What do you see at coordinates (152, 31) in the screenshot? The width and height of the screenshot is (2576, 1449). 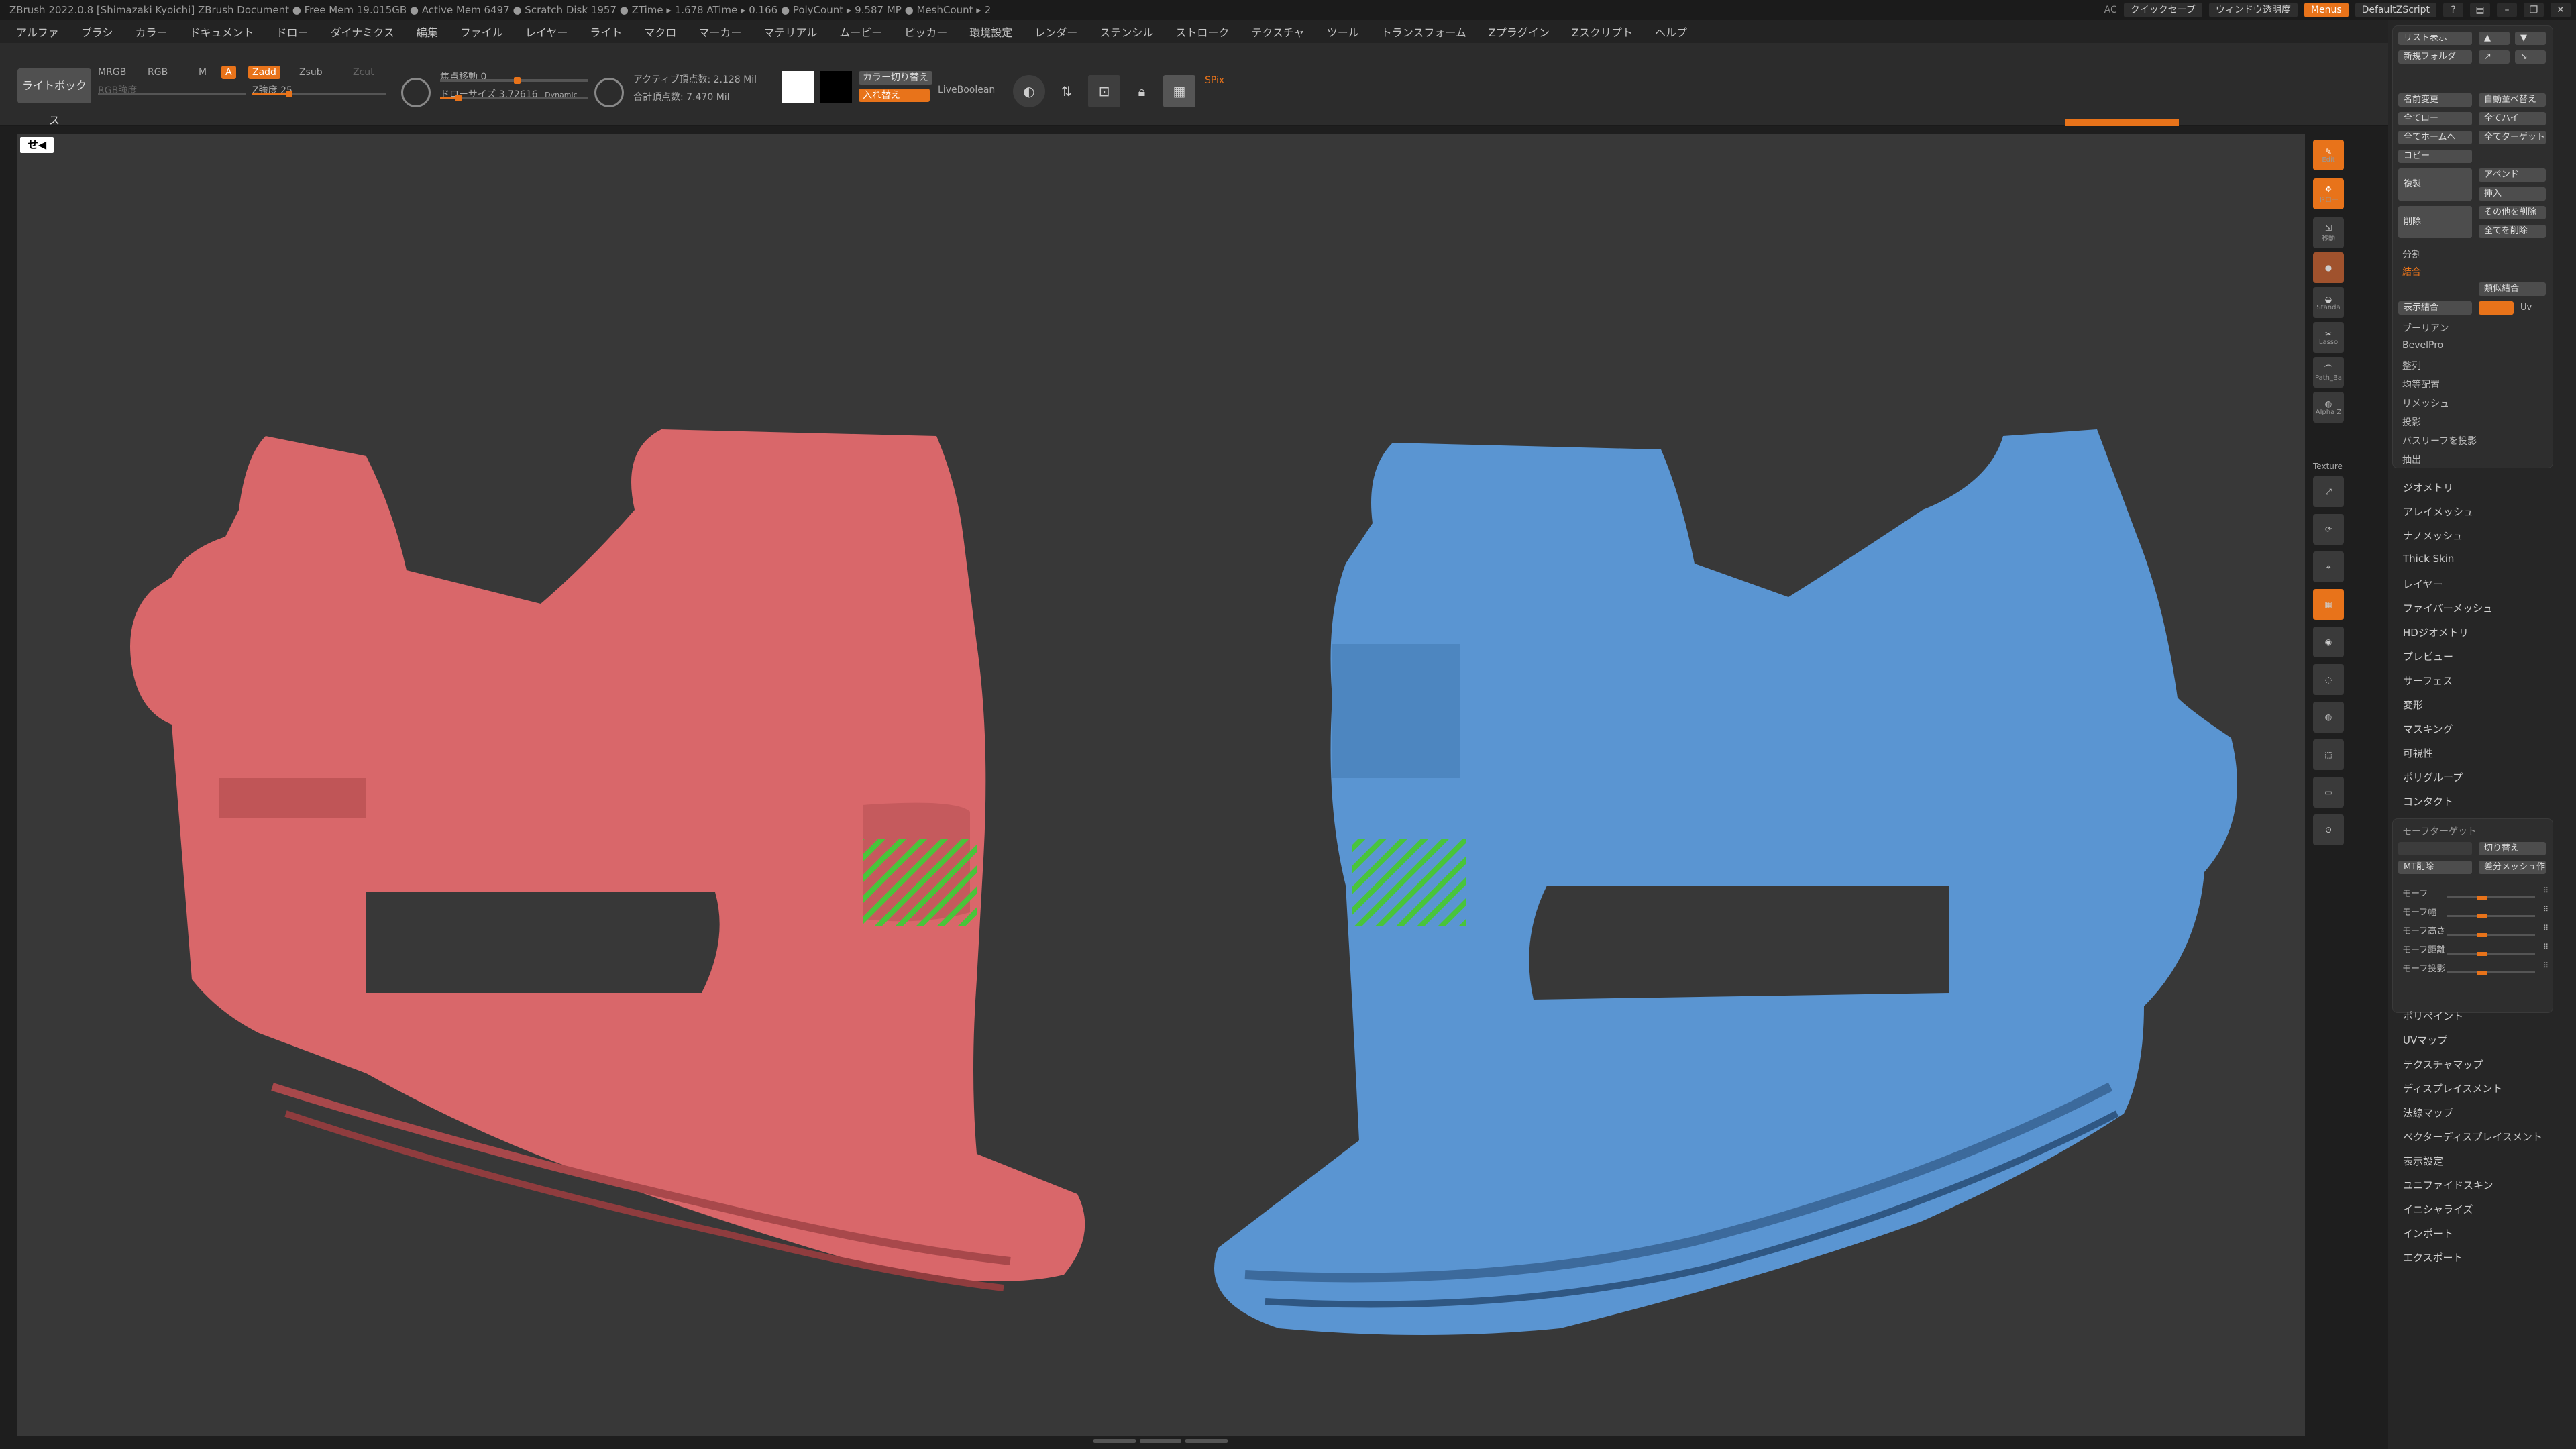 I see `menu-item-2: カラー` at bounding box center [152, 31].